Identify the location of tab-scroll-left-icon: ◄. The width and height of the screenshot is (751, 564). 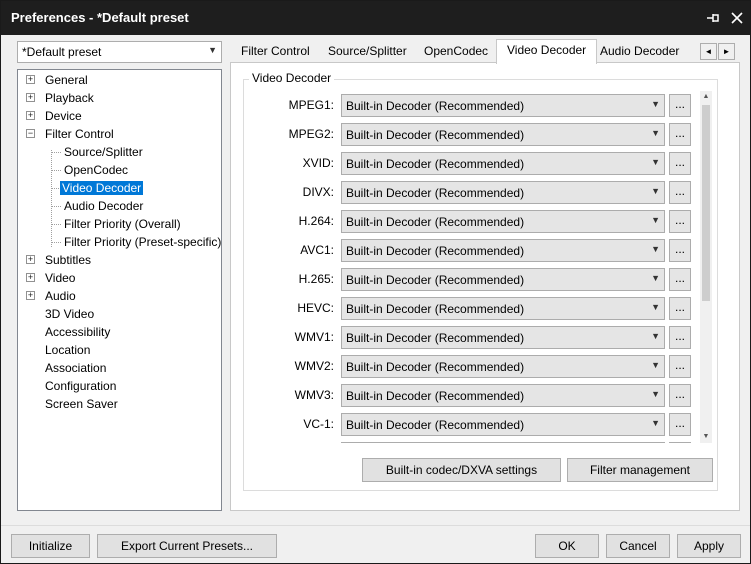
(708, 51).